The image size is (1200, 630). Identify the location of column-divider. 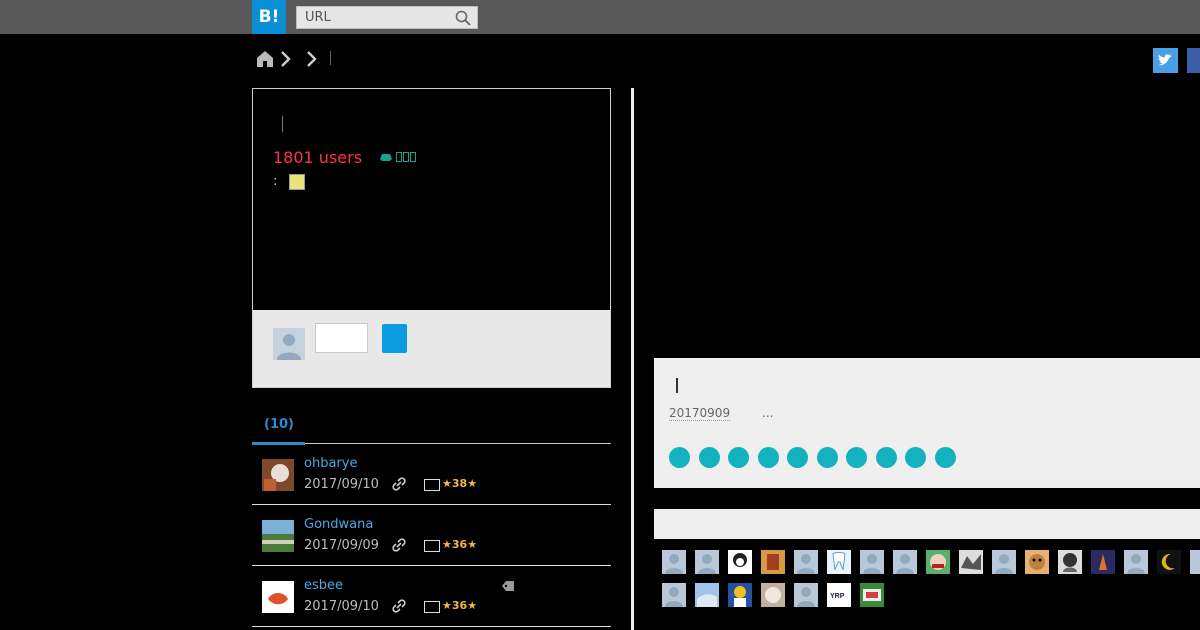
(632, 359).